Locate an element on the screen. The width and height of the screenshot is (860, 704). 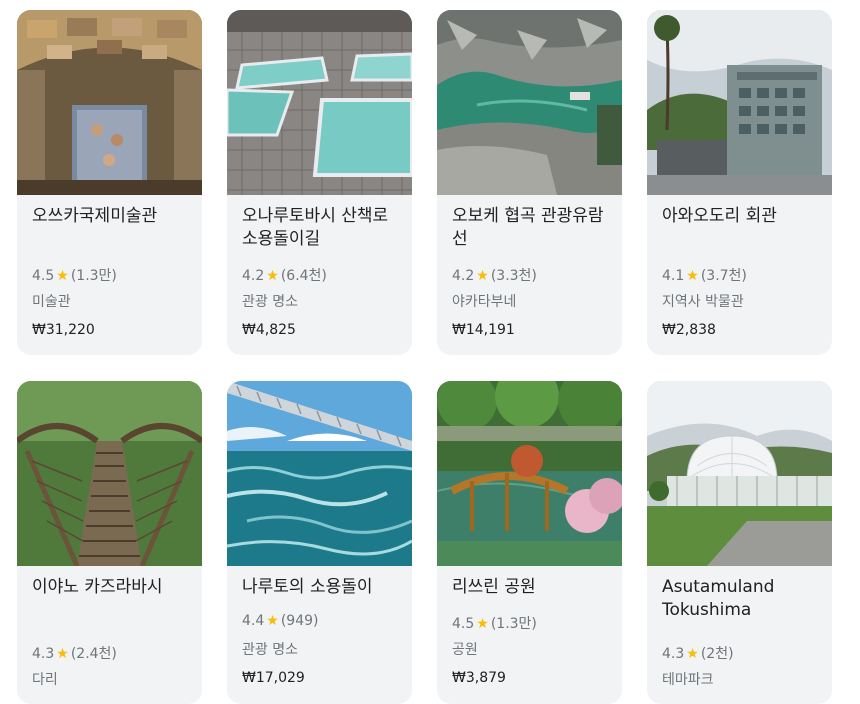
review-count: (3.3천) is located at coordinates (513, 276).